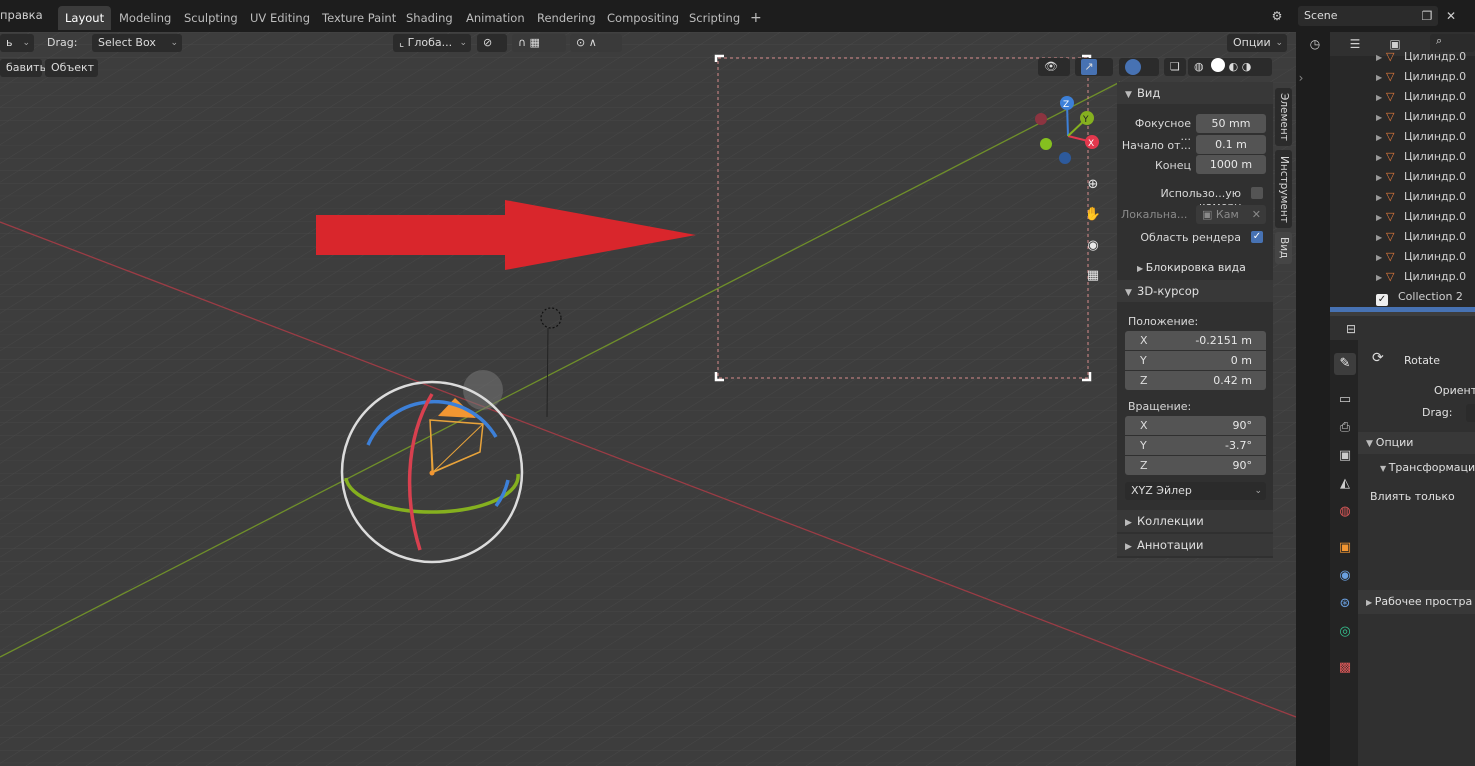 This screenshot has width=1475, height=766. Describe the element at coordinates (1402, 297) in the screenshot. I see `outliner-collection-row: ✓ Collection 2` at that location.